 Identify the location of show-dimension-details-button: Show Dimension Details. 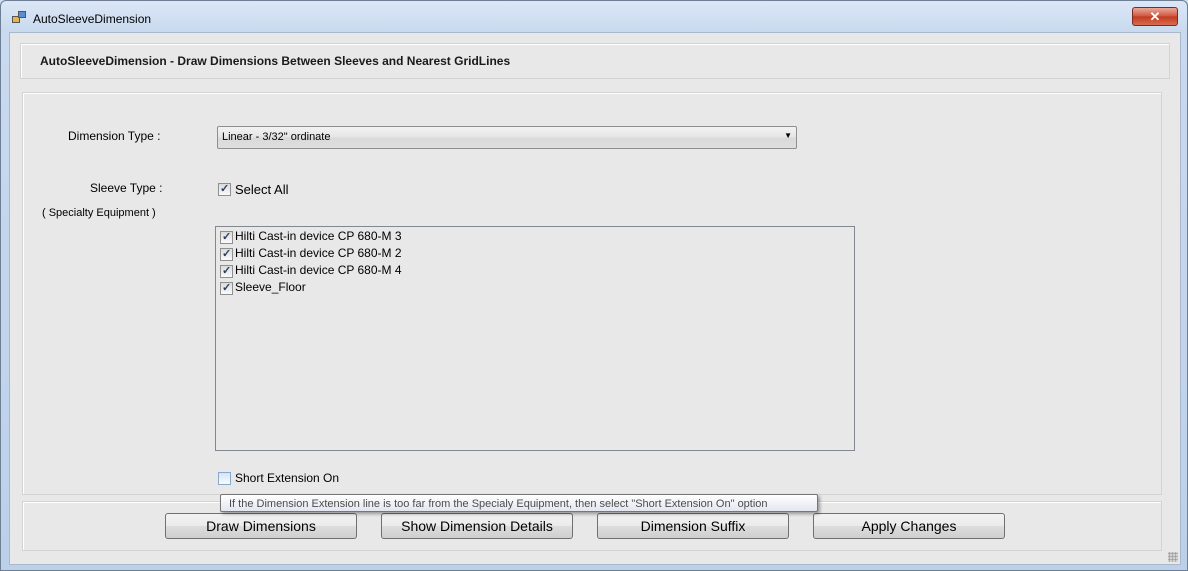
(477, 526).